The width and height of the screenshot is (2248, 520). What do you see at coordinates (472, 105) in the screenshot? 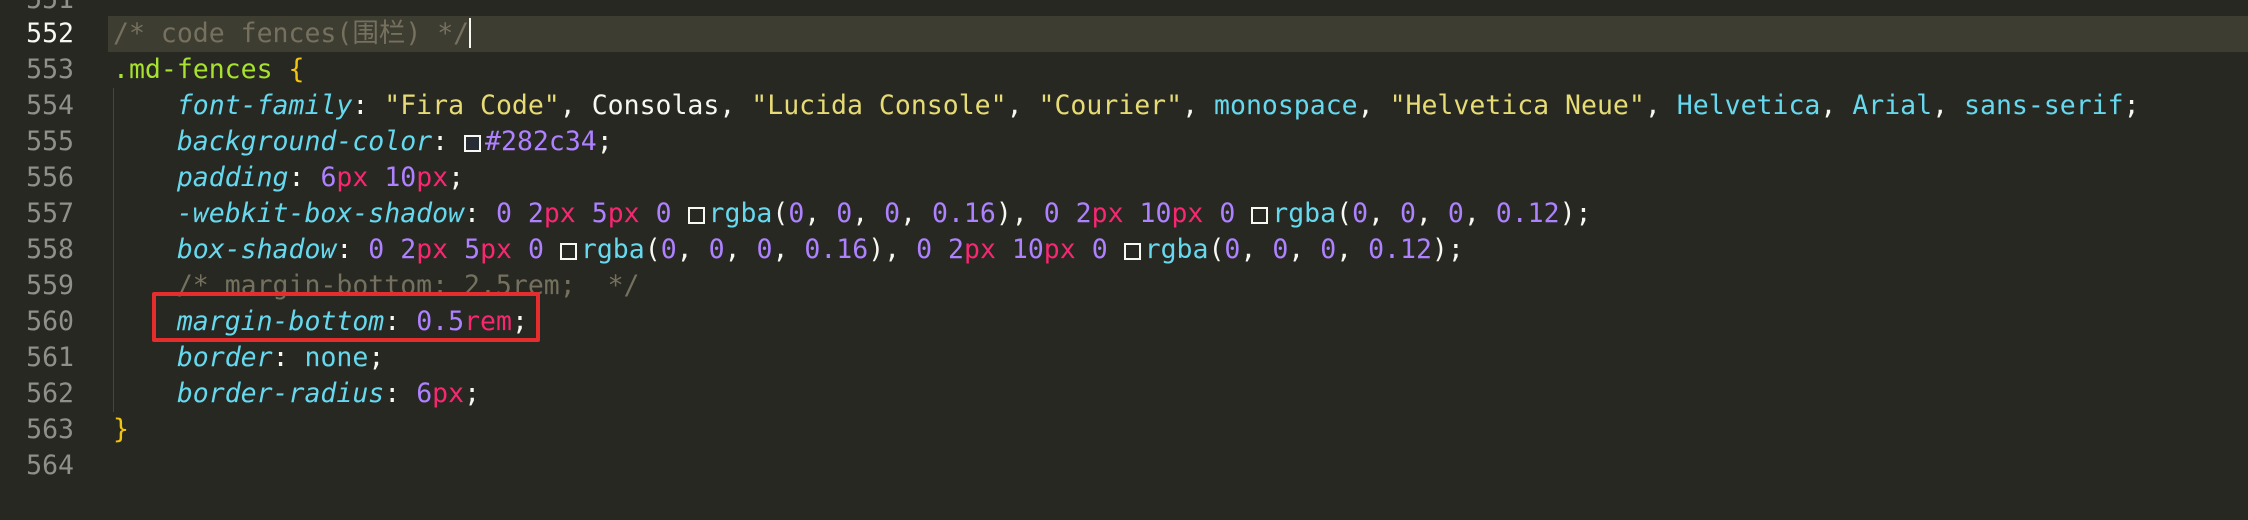
I see `string-value: "Fira Code"` at bounding box center [472, 105].